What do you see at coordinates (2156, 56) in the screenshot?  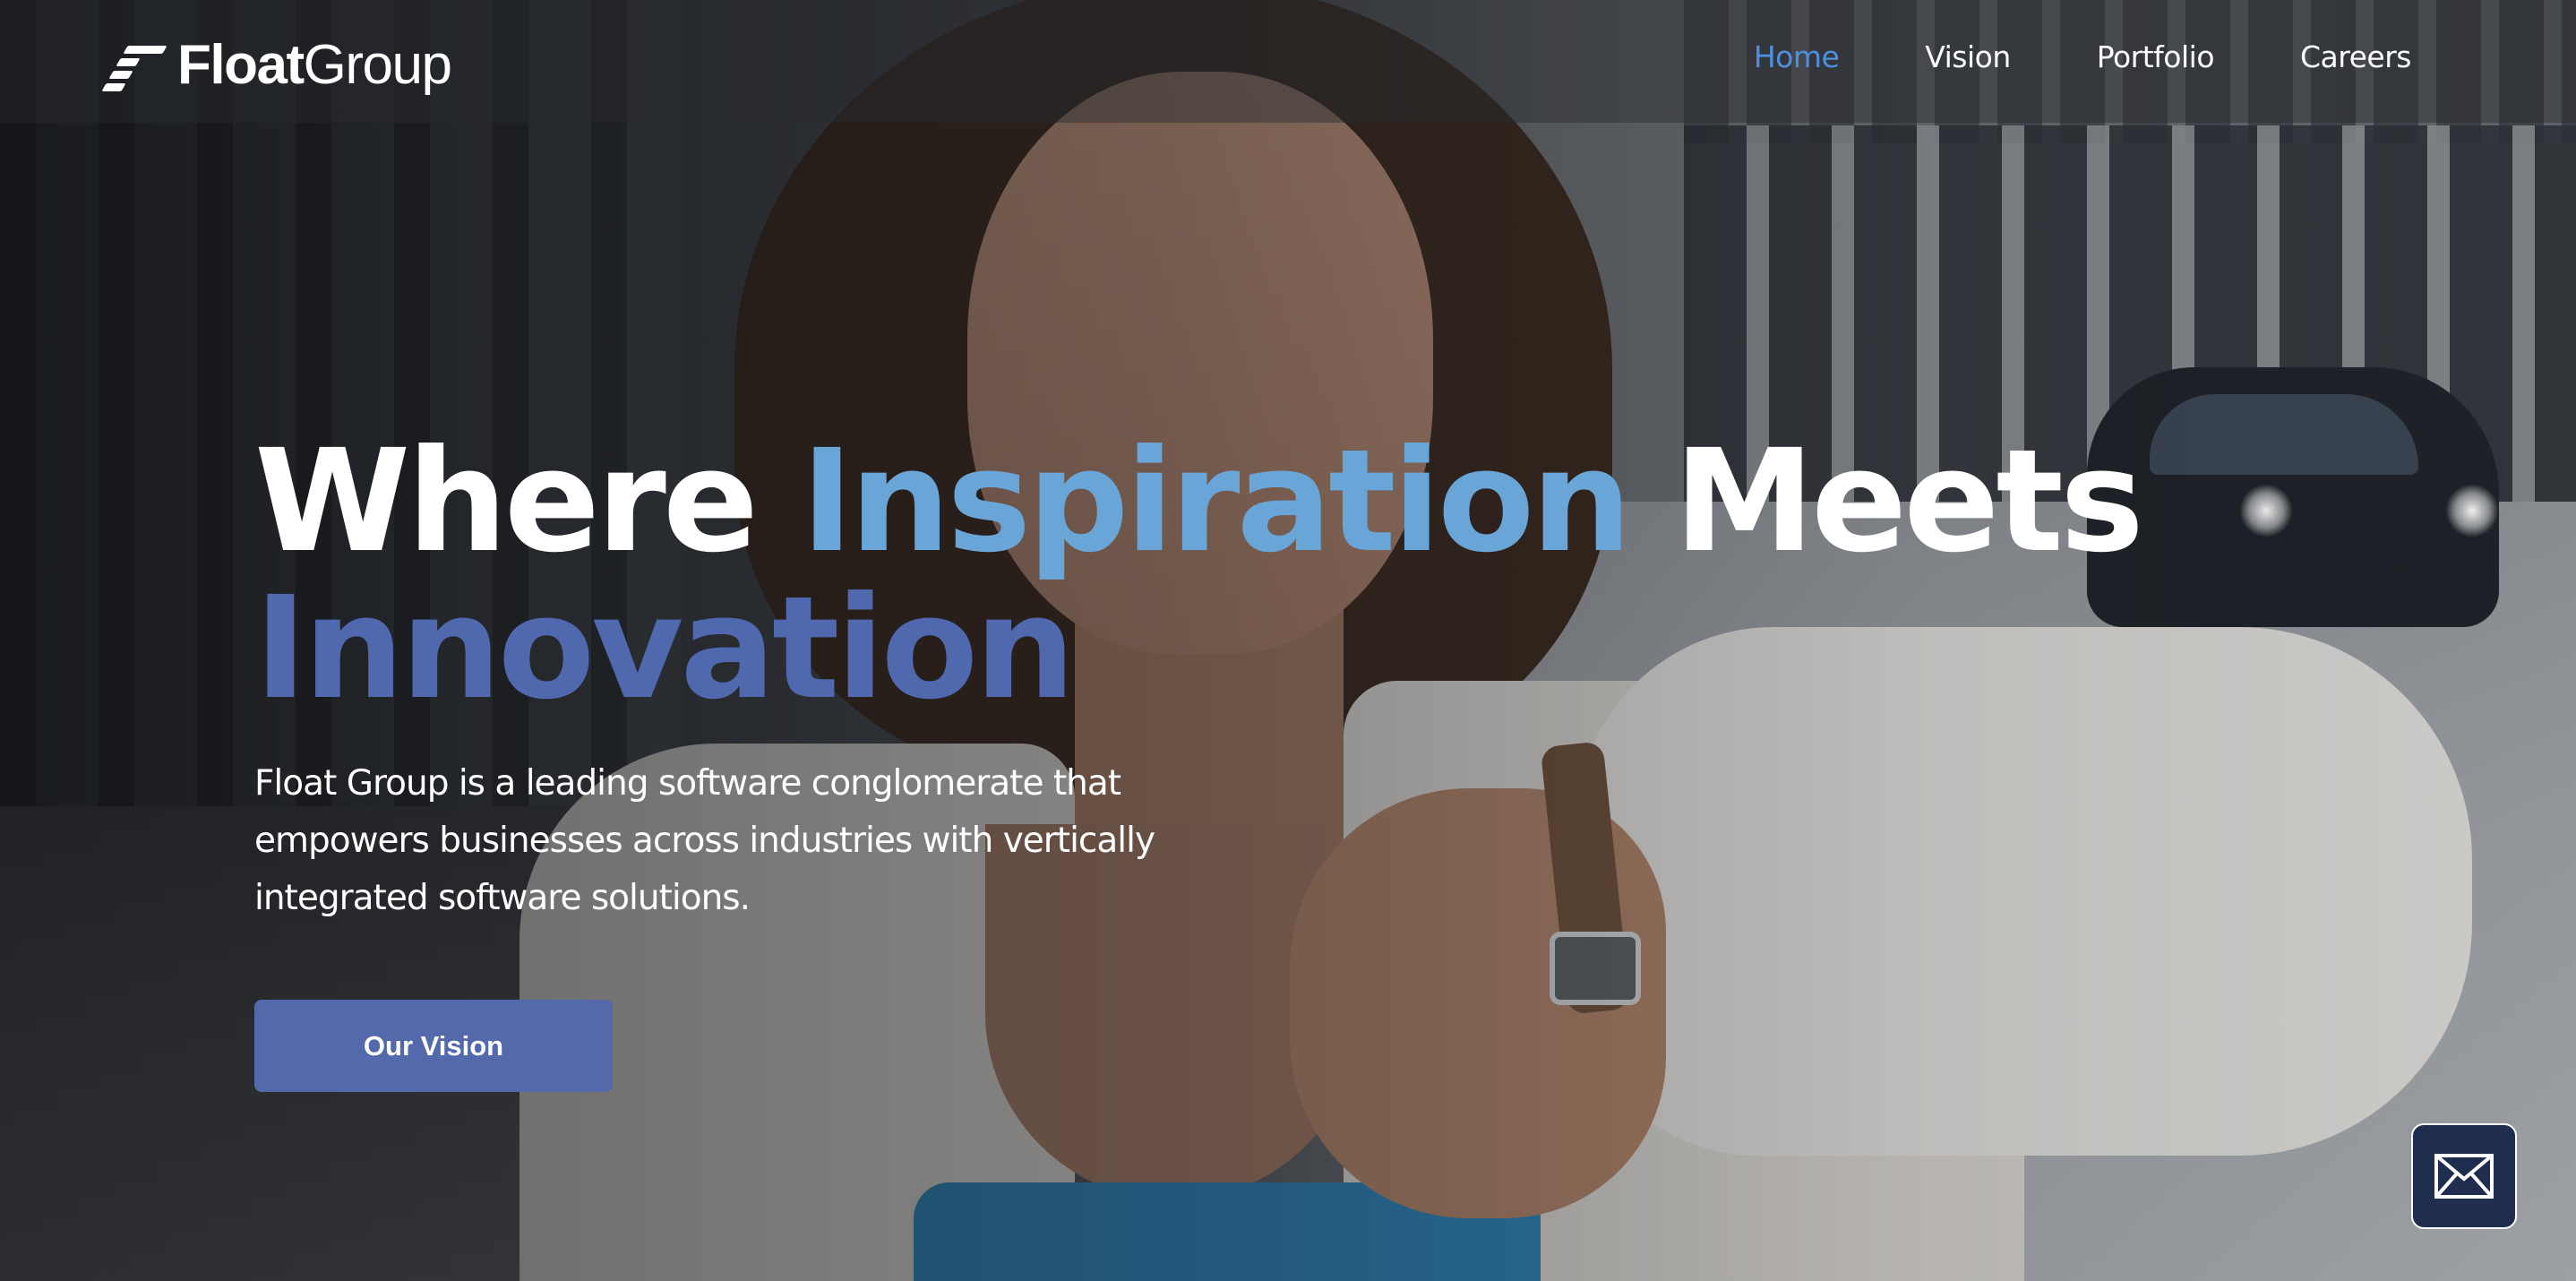 I see `nav-item-portfolio: Portfolio` at bounding box center [2156, 56].